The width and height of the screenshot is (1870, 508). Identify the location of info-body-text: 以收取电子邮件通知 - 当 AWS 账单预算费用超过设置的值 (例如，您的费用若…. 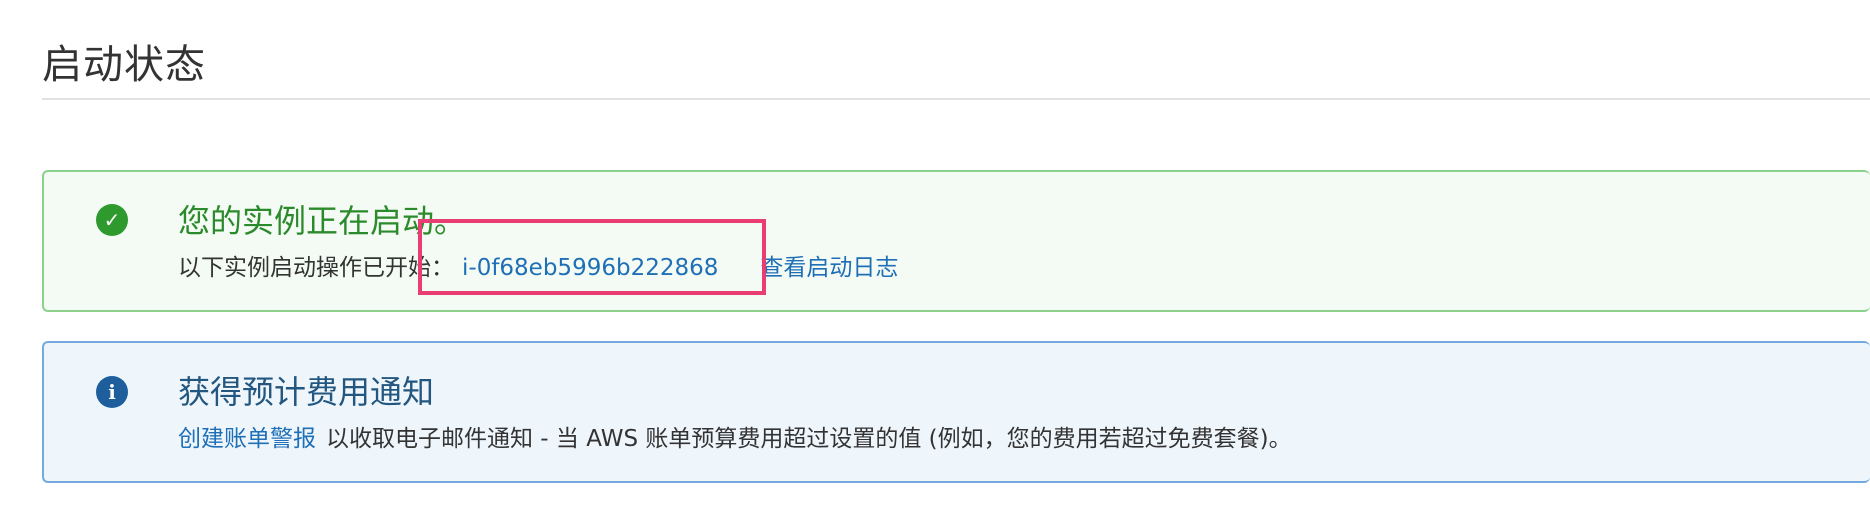
(809, 439).